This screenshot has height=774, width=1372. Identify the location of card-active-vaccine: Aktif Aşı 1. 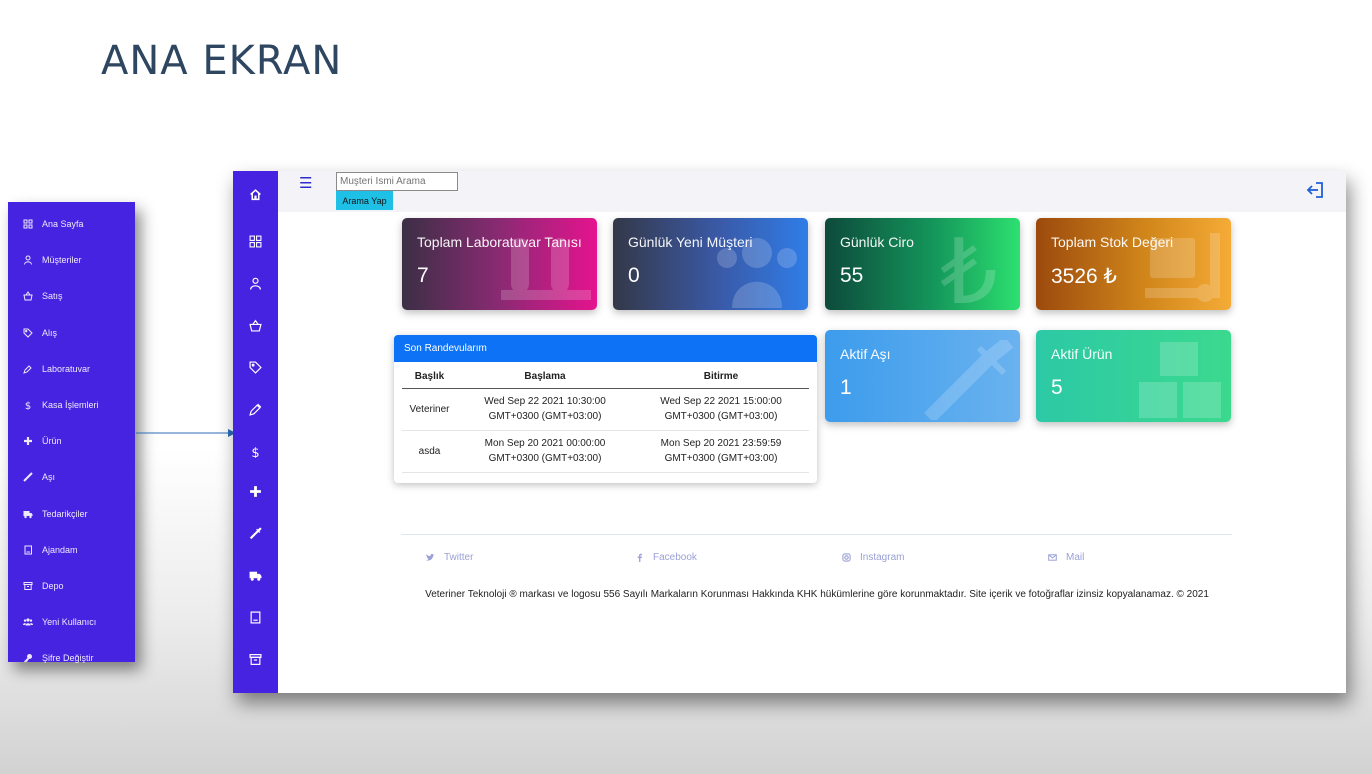
(922, 376).